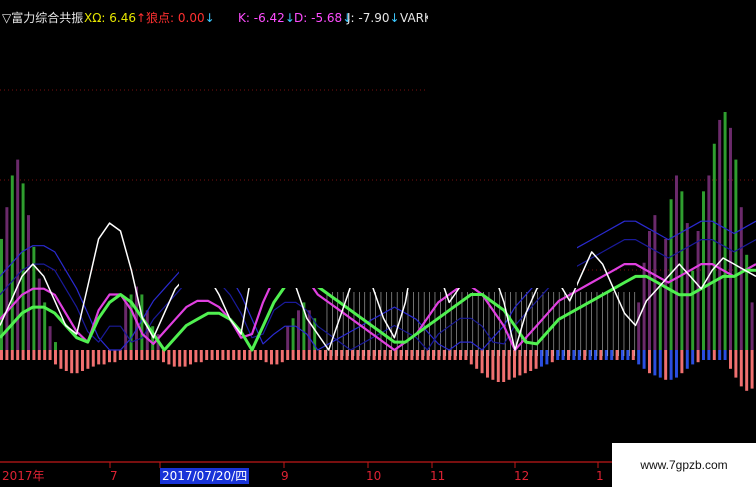 This screenshot has width=756, height=487. What do you see at coordinates (47, 18) in the screenshot?
I see `indicator-name: 富力综合共振` at bounding box center [47, 18].